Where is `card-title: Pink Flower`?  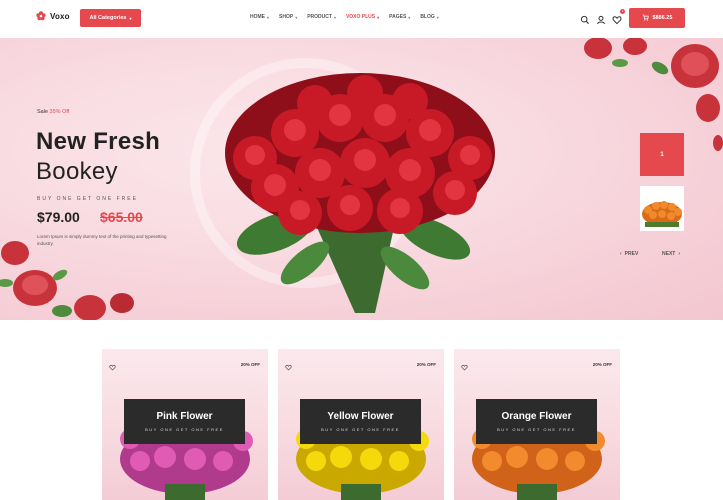
card-title: Pink Flower is located at coordinates (184, 416).